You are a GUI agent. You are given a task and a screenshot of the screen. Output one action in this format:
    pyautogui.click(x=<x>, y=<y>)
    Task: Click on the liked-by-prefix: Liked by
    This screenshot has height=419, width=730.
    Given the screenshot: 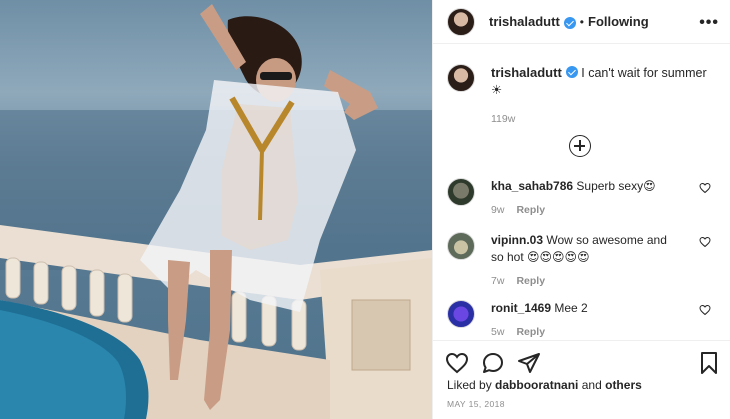 What is the action you would take?
    pyautogui.click(x=469, y=385)
    